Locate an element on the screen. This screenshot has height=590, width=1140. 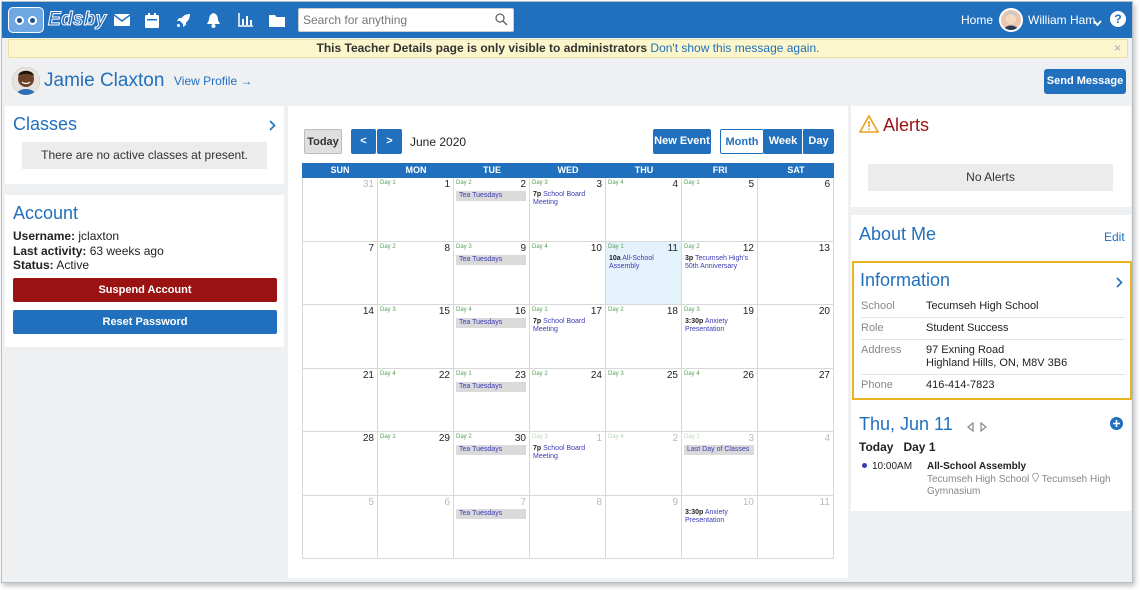
calendar-day-cell: 16 Day 4 Tea Tuesdays is located at coordinates (492, 337).